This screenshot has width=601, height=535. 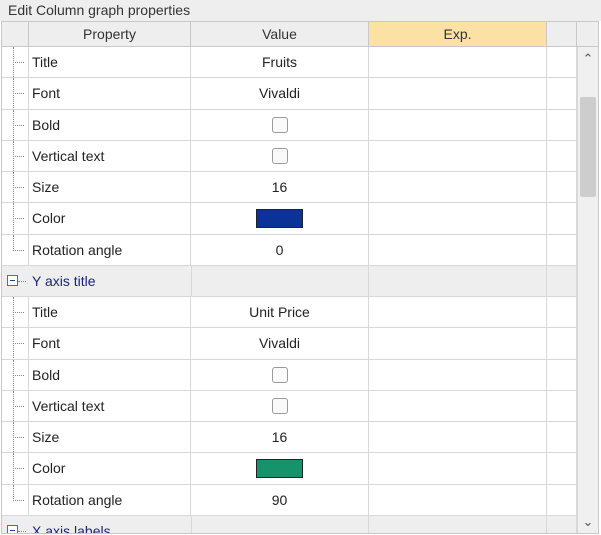 I want to click on value-cell: Unit Price, so click(x=280, y=312).